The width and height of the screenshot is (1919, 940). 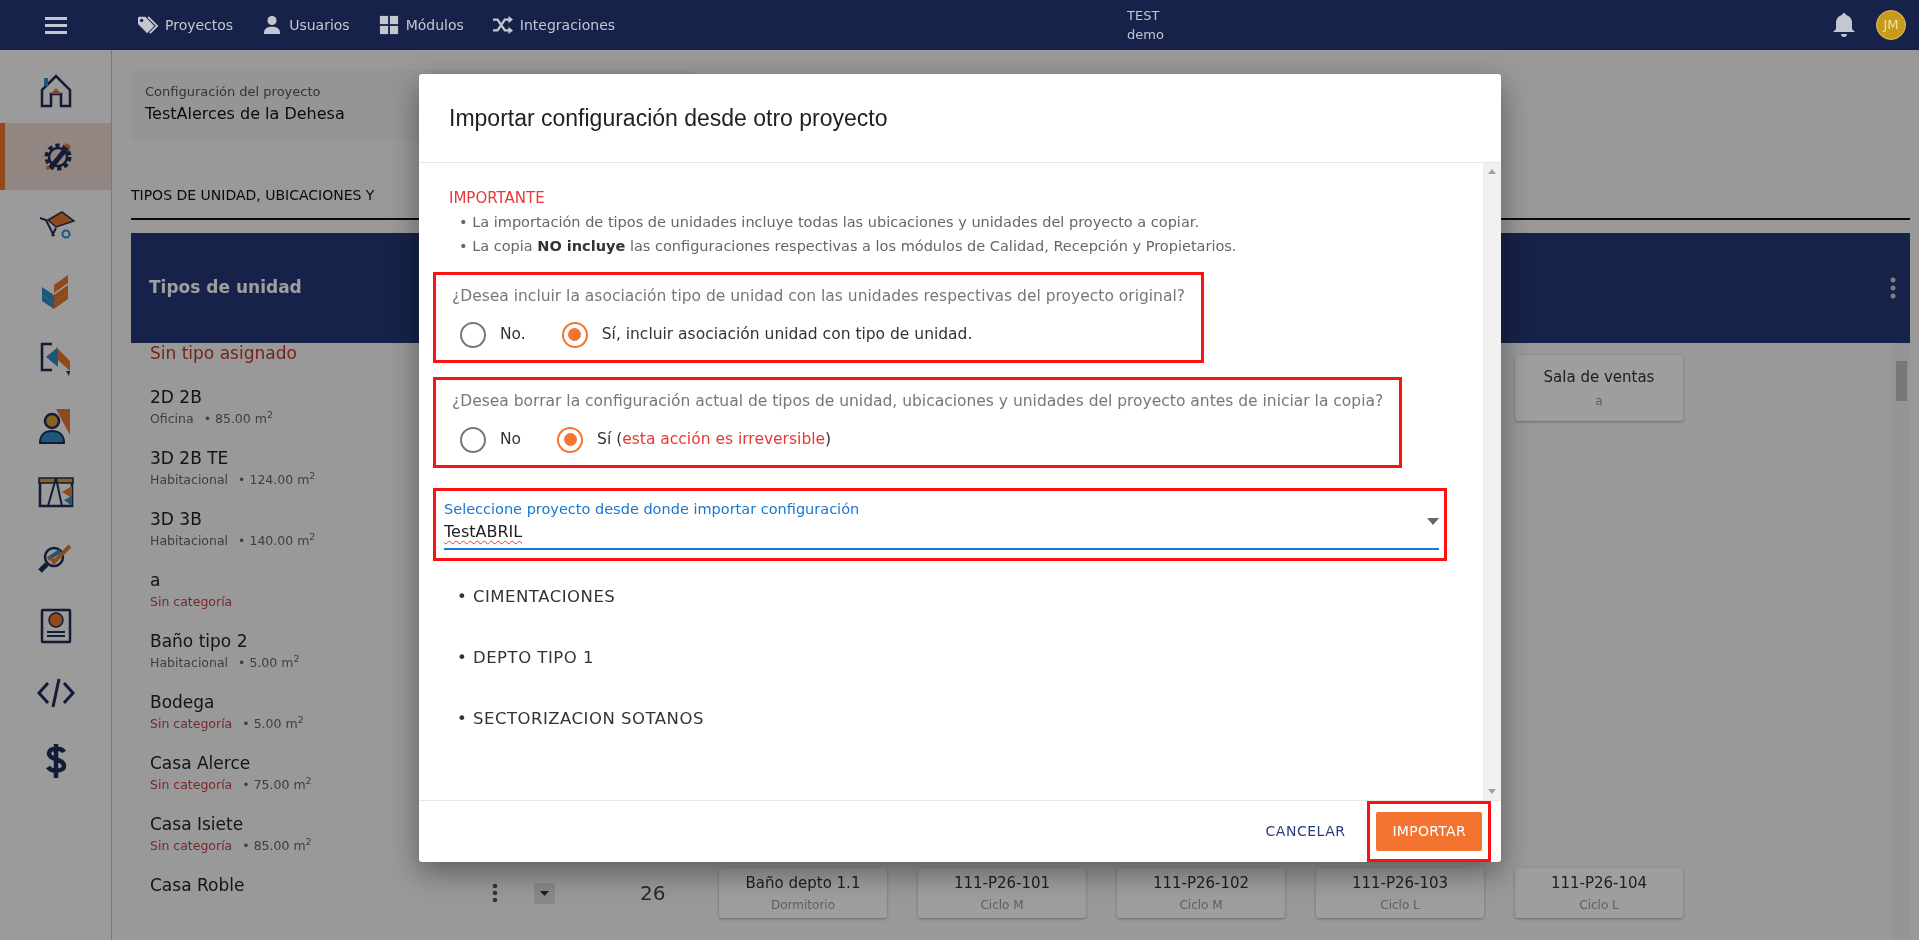 What do you see at coordinates (290, 885) in the screenshot?
I see `unit-type-name: Casa Roble` at bounding box center [290, 885].